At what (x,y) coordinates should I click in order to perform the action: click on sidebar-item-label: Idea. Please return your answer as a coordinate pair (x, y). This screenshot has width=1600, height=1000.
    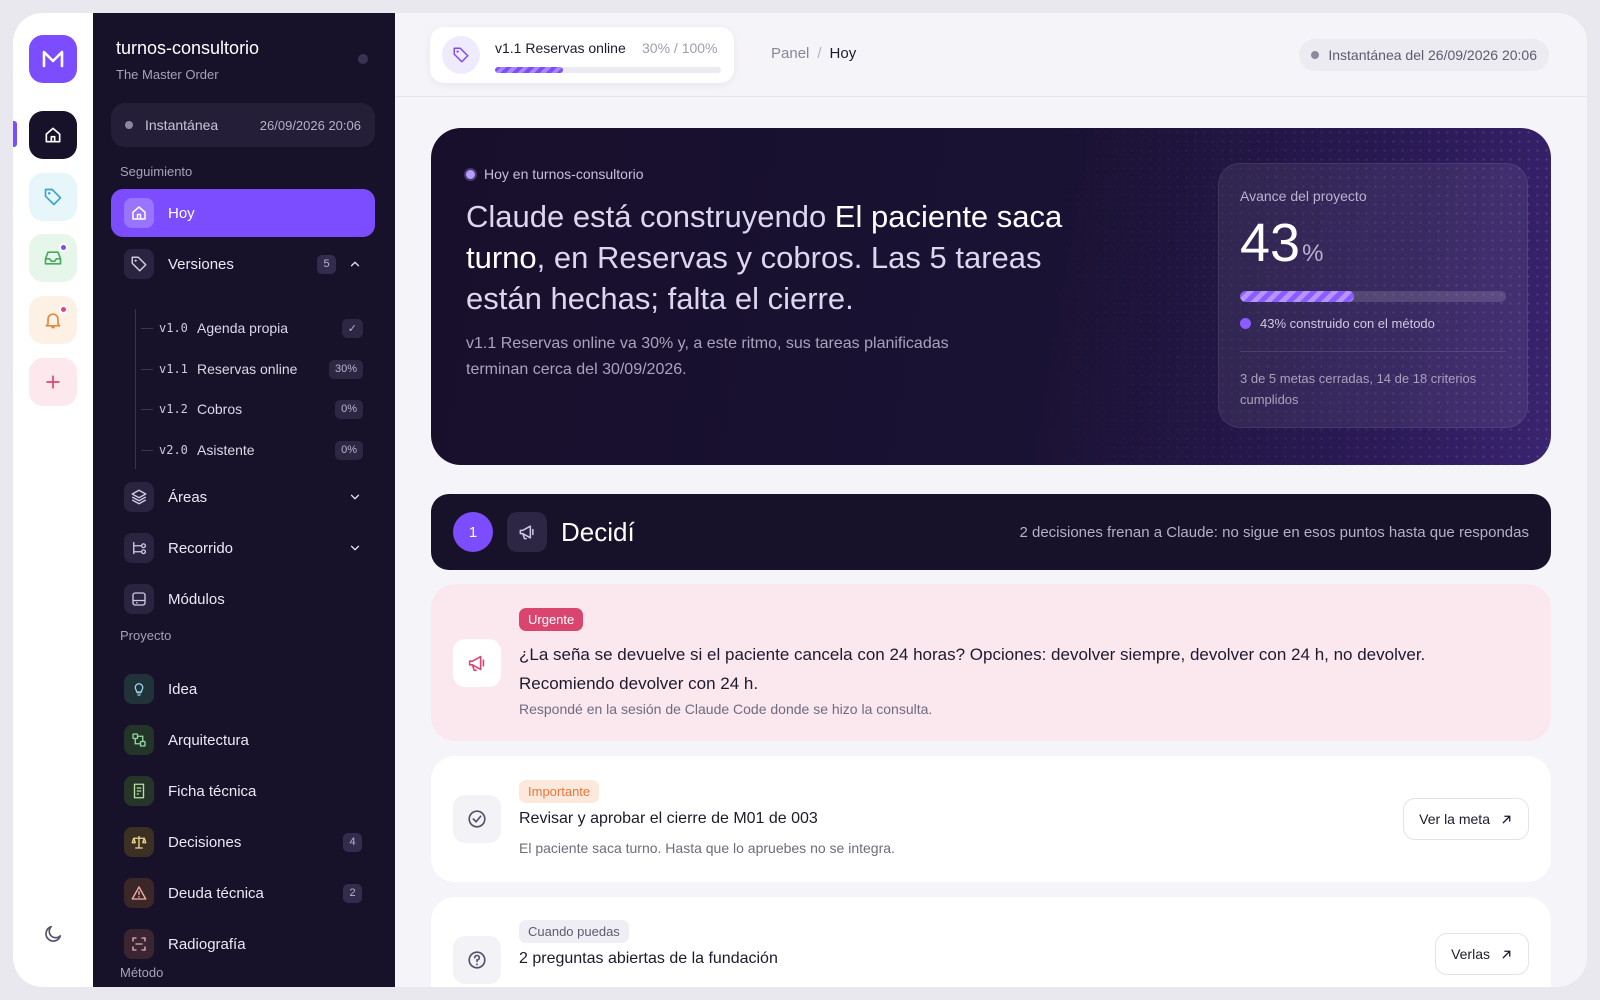
    Looking at the image, I should click on (183, 689).